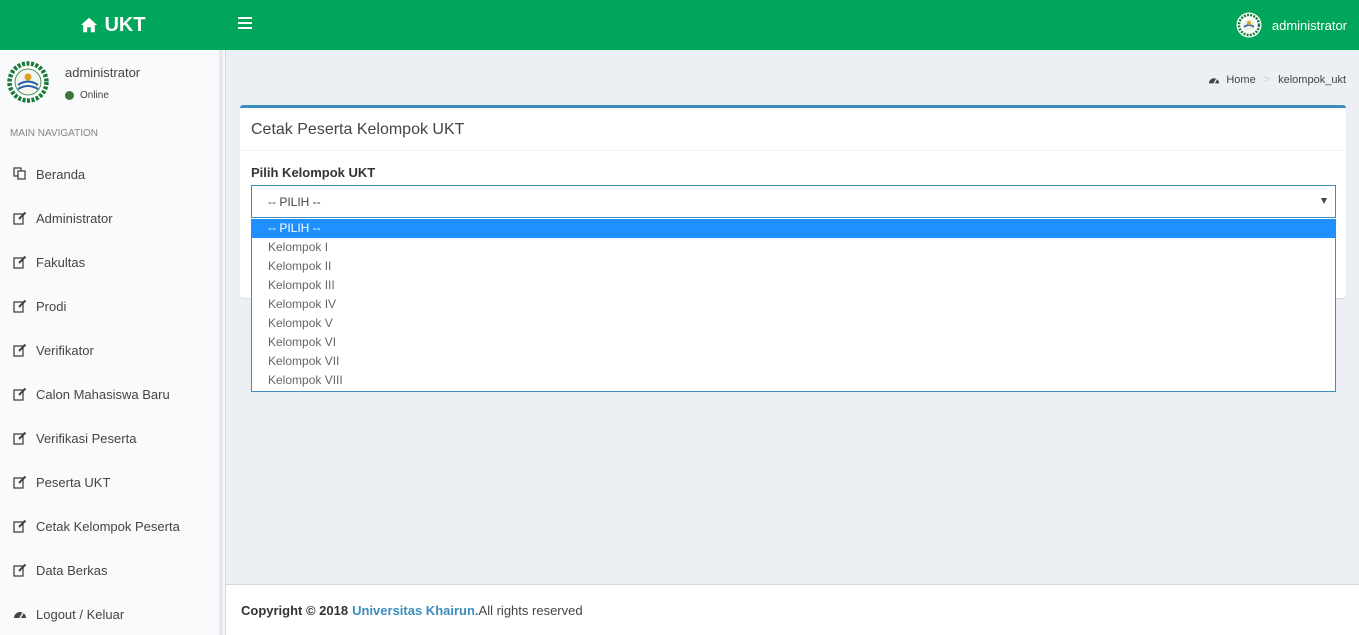  What do you see at coordinates (294, 201) in the screenshot?
I see `select-value: -- PILIH --` at bounding box center [294, 201].